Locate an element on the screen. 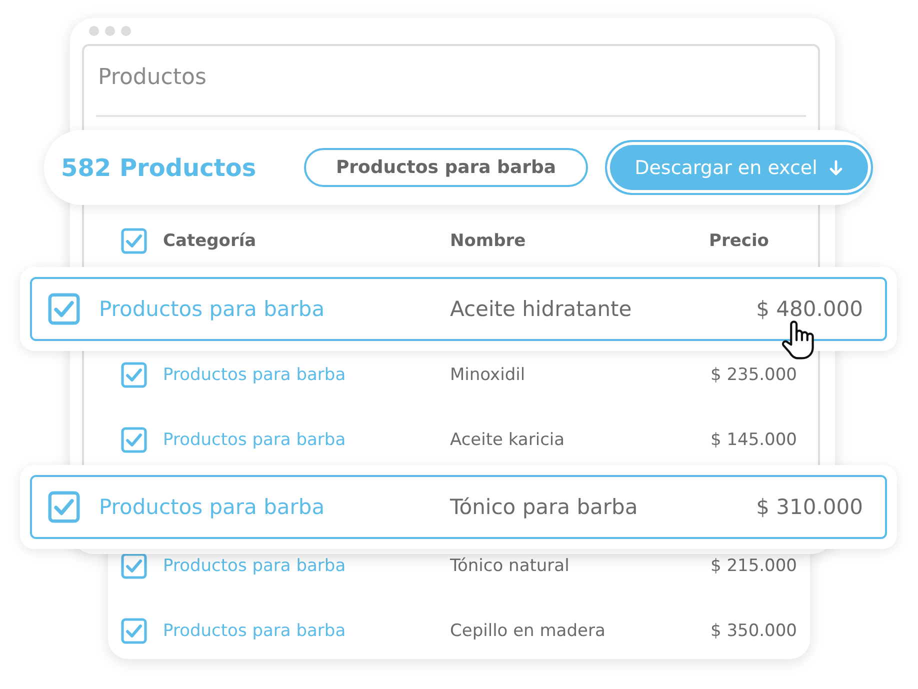 The image size is (918, 689). product-price: $ 215.000 is located at coordinates (753, 566).